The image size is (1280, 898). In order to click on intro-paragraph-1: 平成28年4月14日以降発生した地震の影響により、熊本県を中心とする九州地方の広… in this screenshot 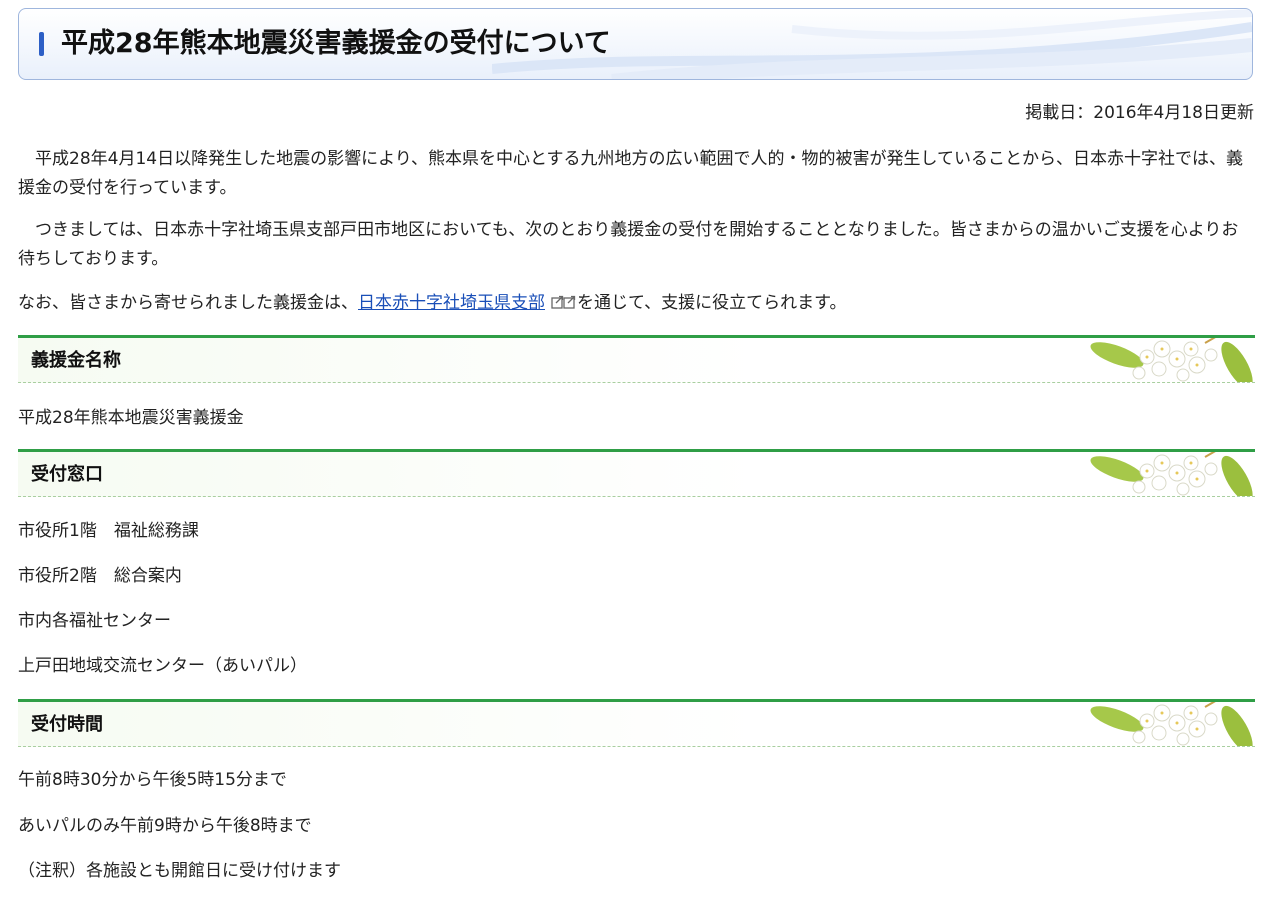, I will do `click(631, 173)`.